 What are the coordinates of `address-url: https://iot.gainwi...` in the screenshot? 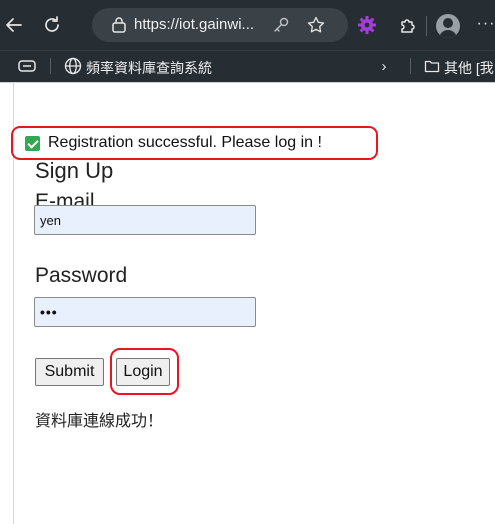 It's located at (194, 24).